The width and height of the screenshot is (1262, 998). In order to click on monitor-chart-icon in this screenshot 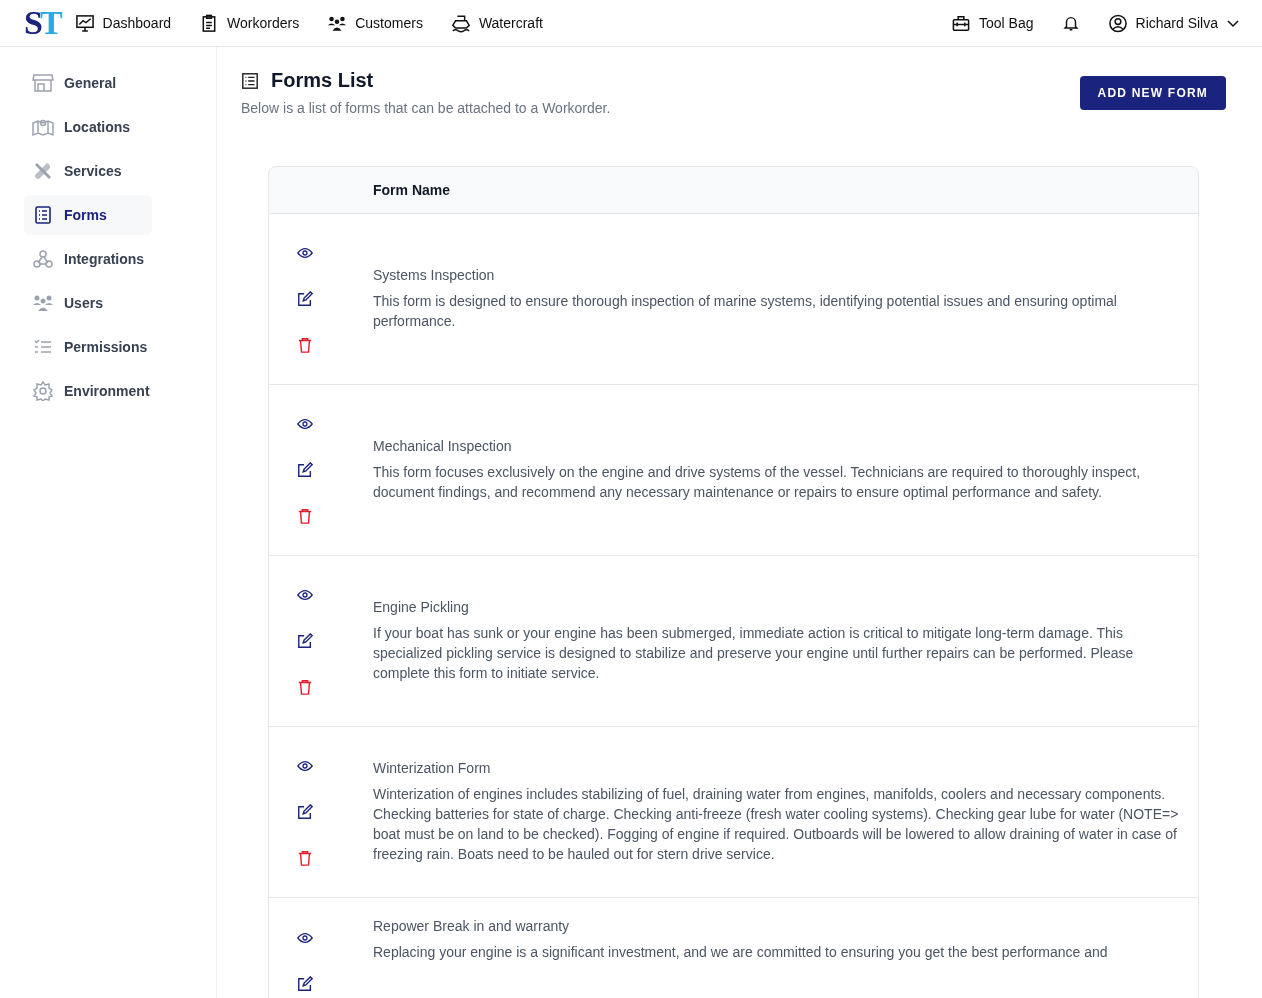, I will do `click(84, 23)`.